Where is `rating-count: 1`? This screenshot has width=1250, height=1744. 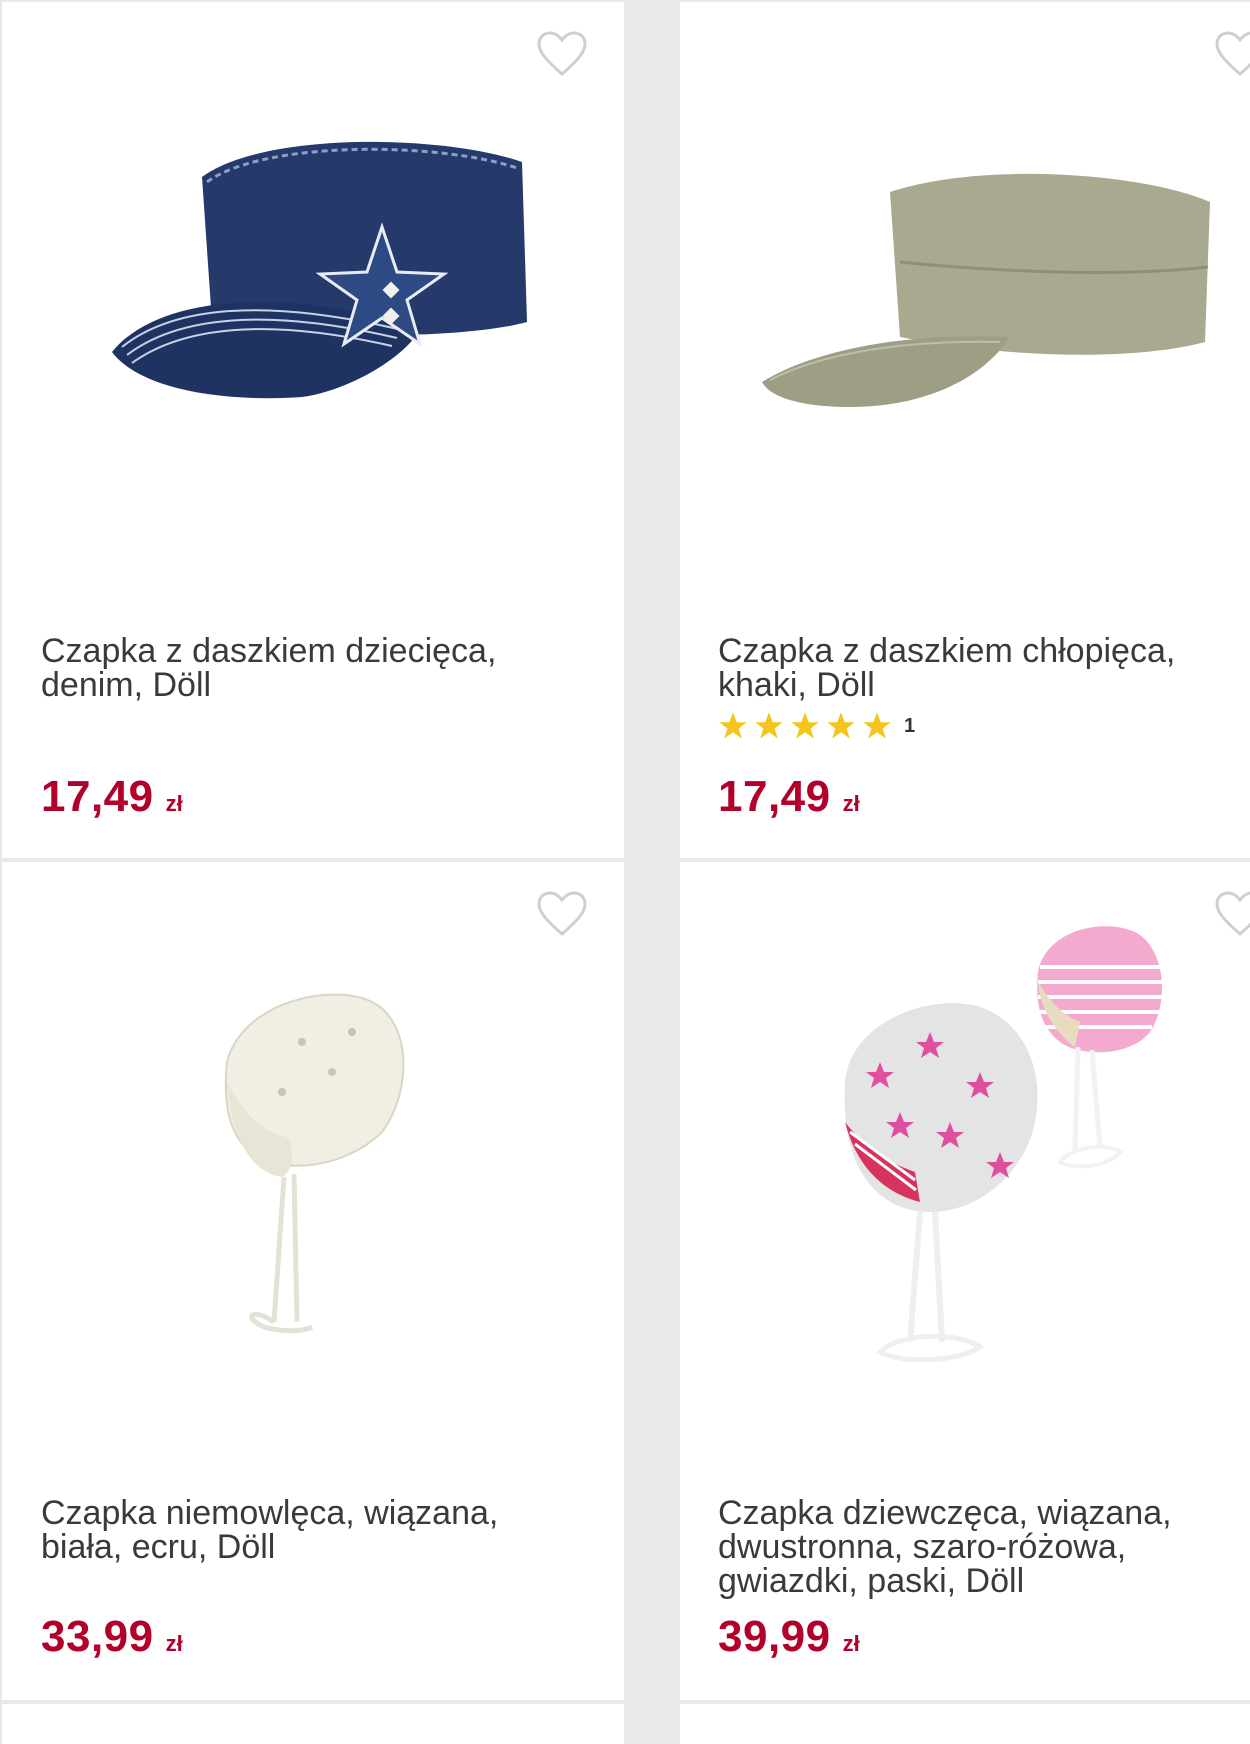 rating-count: 1 is located at coordinates (910, 725).